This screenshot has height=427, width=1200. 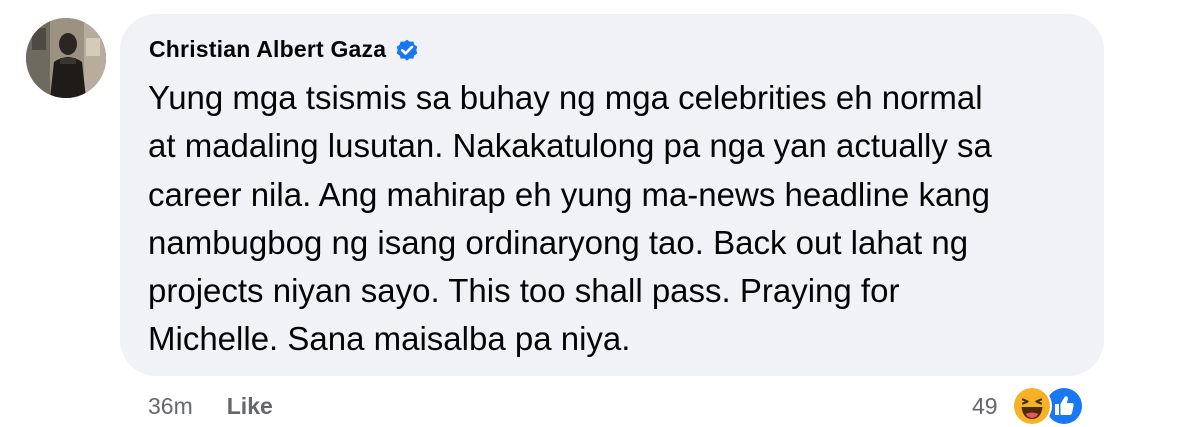 I want to click on reactions-summary: 49, so click(x=1031, y=405).